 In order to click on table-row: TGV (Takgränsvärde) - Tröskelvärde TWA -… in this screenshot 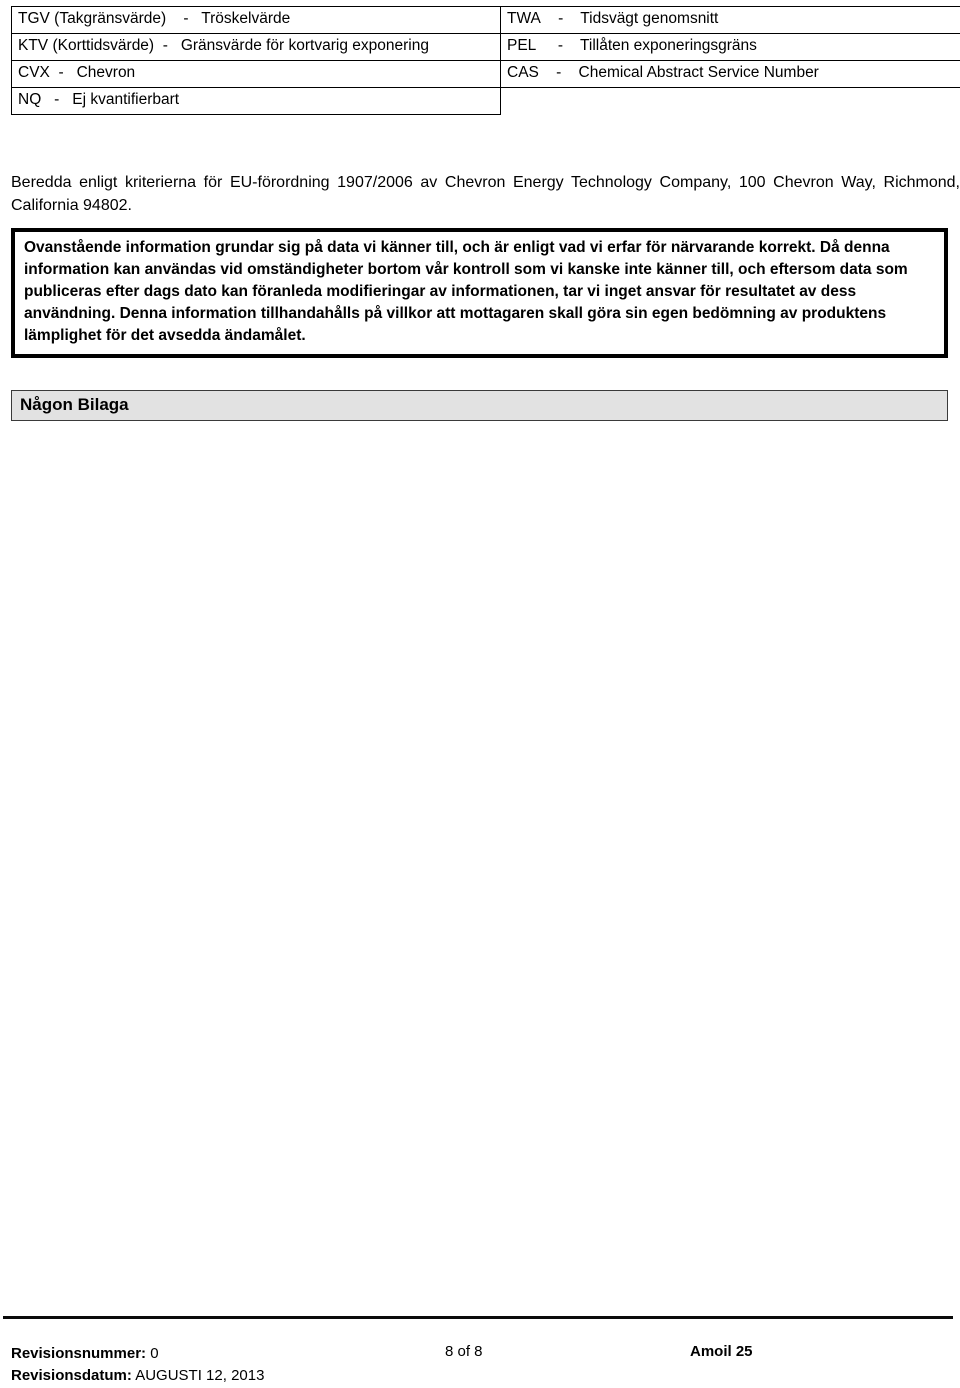, I will do `click(485, 20)`.